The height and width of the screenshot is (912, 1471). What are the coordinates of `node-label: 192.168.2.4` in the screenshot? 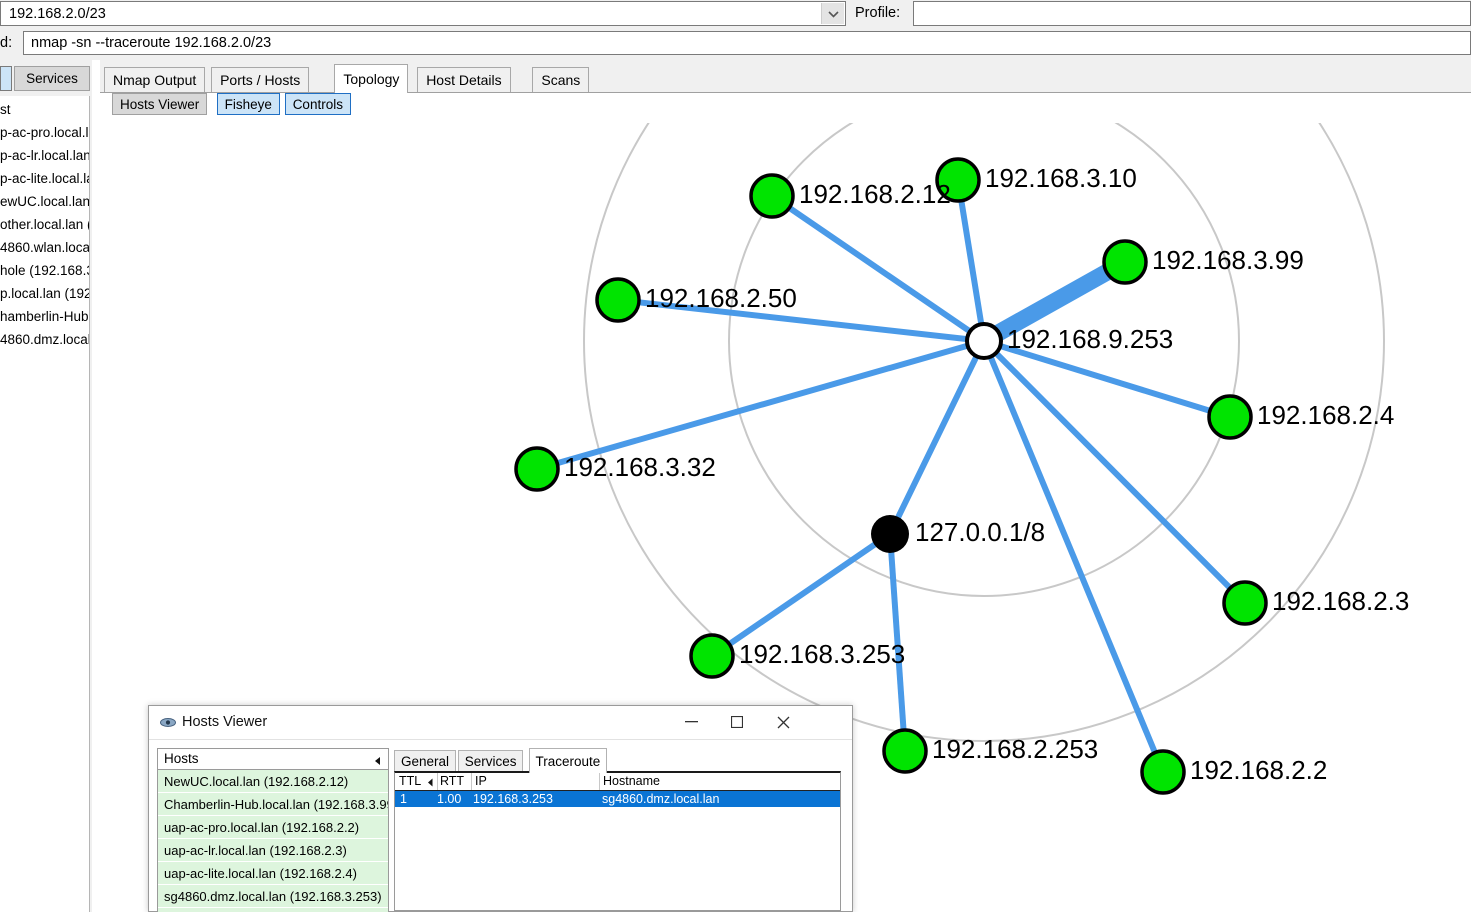 It's located at (1326, 415).